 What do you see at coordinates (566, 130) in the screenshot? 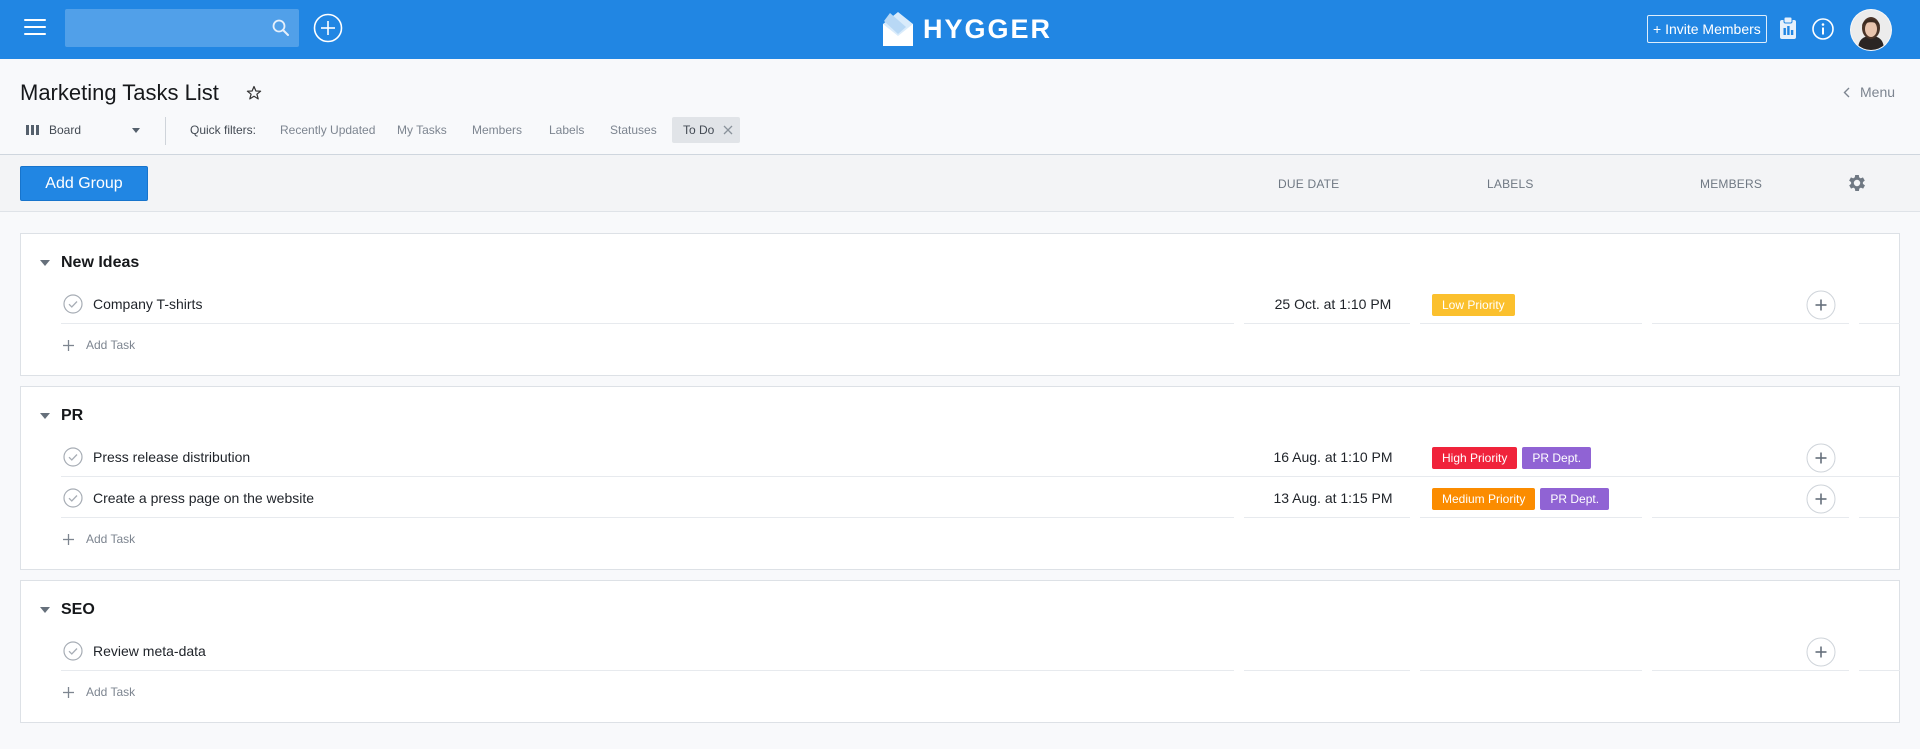
I see `filter-labels: Labels` at bounding box center [566, 130].